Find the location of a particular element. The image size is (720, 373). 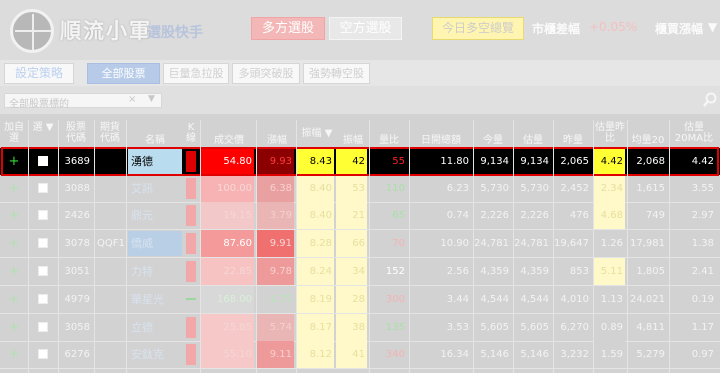

change-value: 9.11 is located at coordinates (275, 354).